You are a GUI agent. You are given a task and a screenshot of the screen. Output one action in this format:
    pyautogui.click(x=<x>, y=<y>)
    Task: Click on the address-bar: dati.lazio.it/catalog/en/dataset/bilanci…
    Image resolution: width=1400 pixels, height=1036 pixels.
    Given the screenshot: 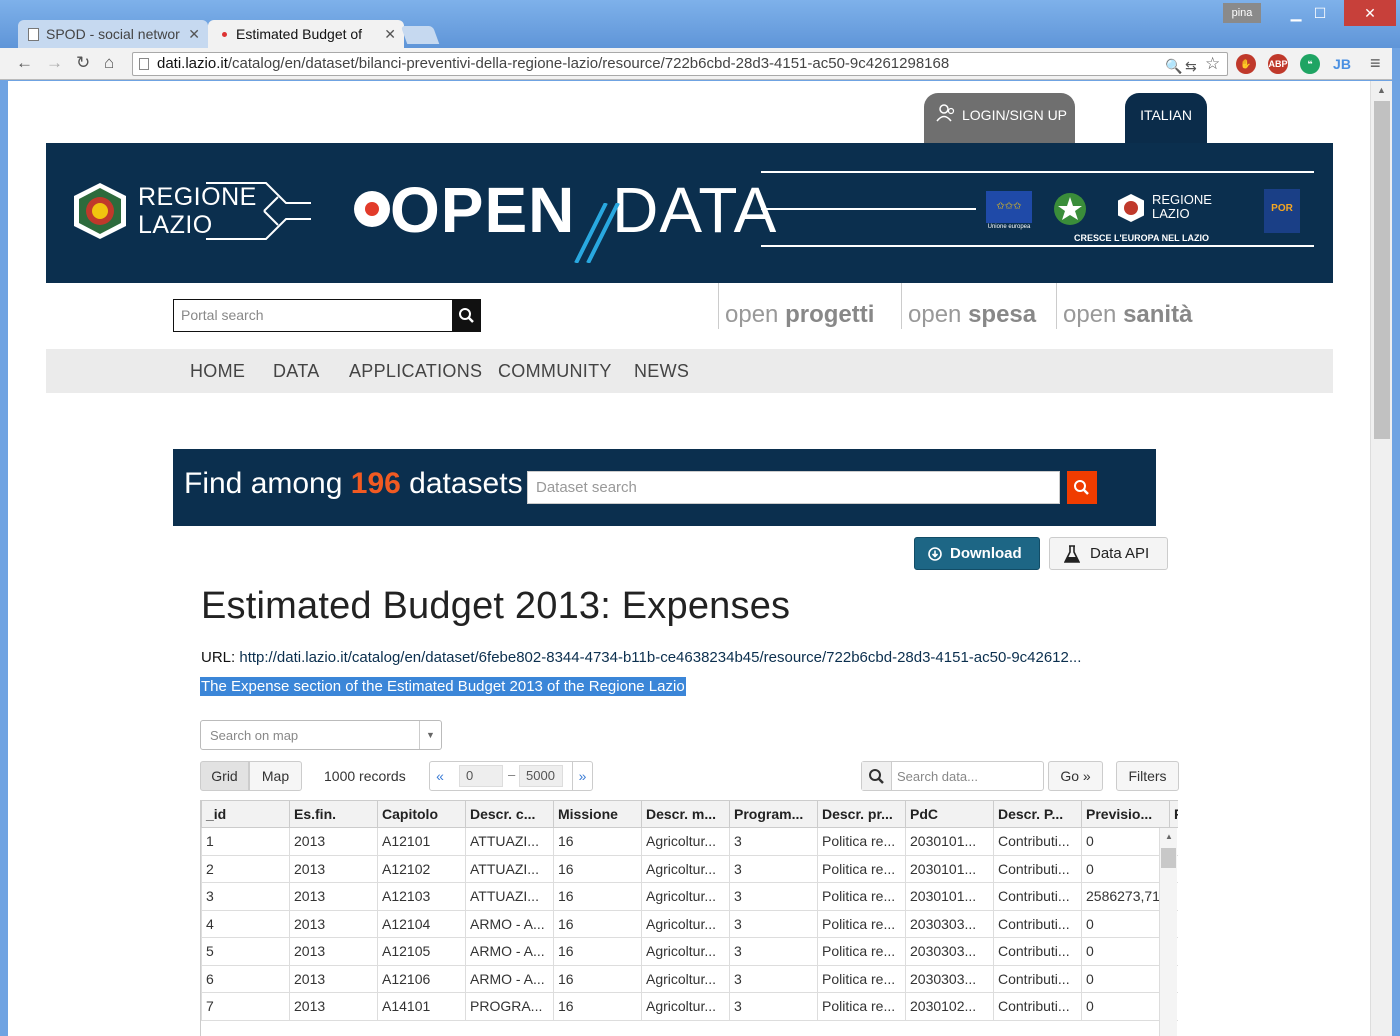 What is the action you would take?
    pyautogui.click(x=680, y=64)
    